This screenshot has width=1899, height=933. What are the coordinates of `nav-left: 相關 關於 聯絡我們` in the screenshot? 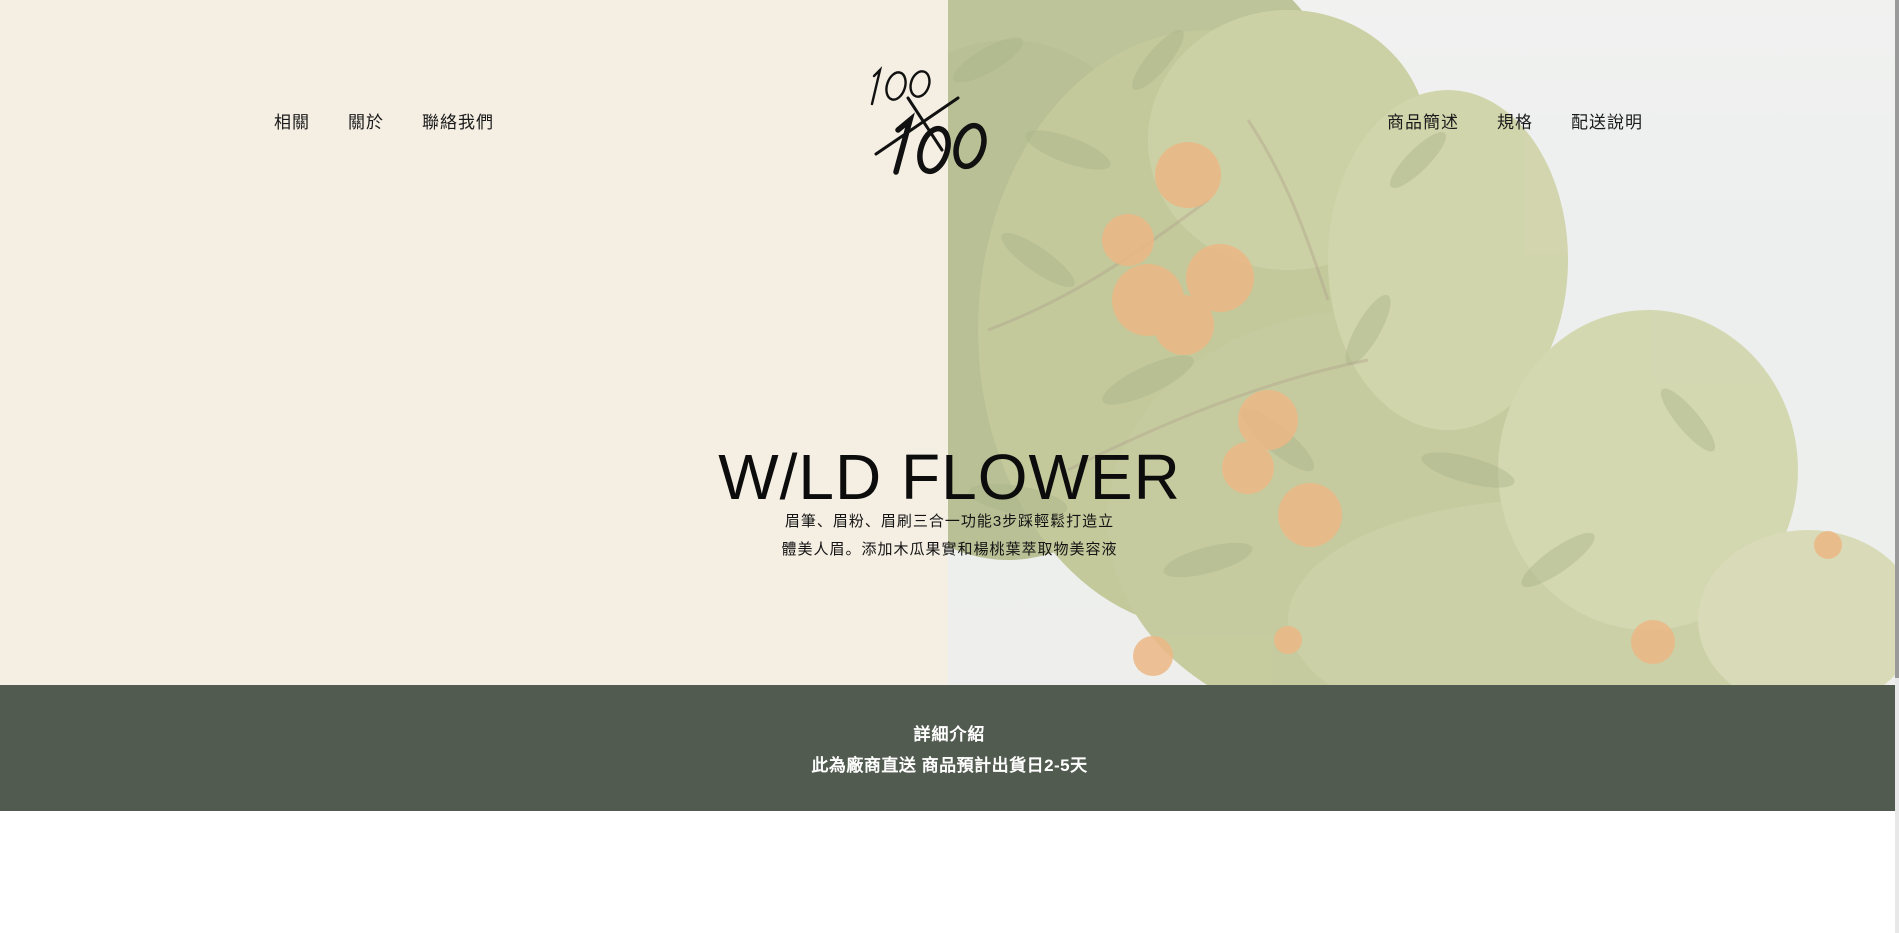 It's located at (384, 120).